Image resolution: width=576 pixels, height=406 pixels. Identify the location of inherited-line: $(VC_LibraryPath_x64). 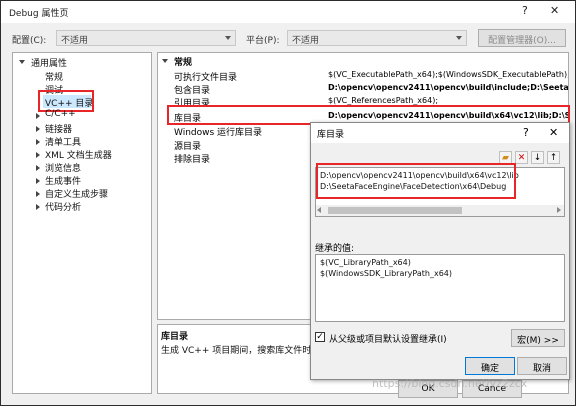
(365, 262).